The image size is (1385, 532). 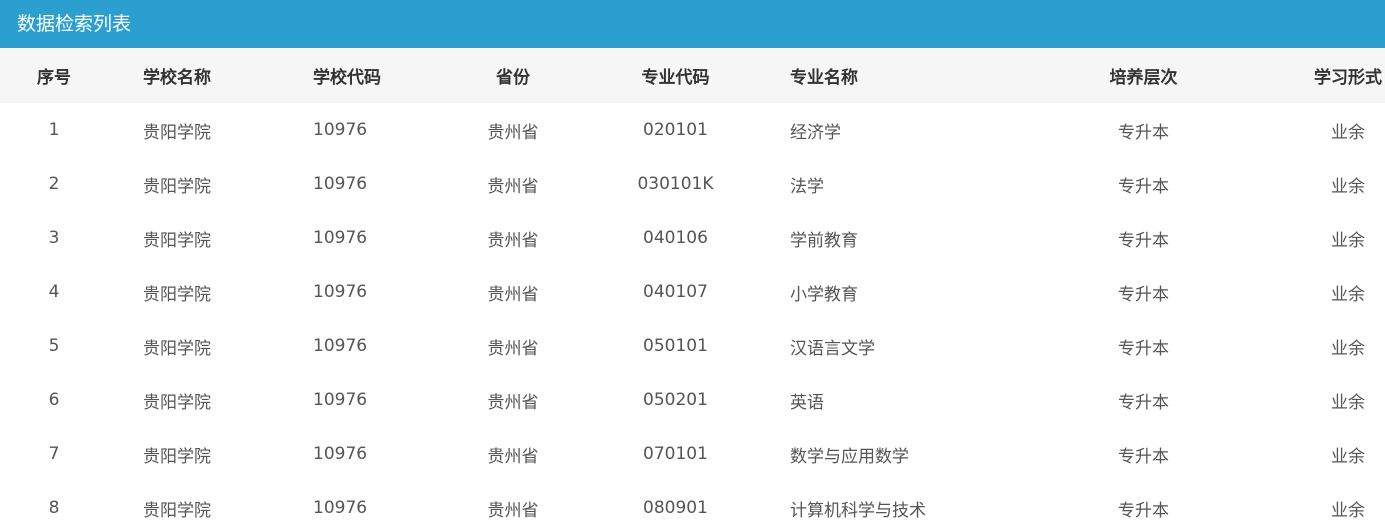 What do you see at coordinates (54, 78) in the screenshot?
I see `column-header-index: 序号` at bounding box center [54, 78].